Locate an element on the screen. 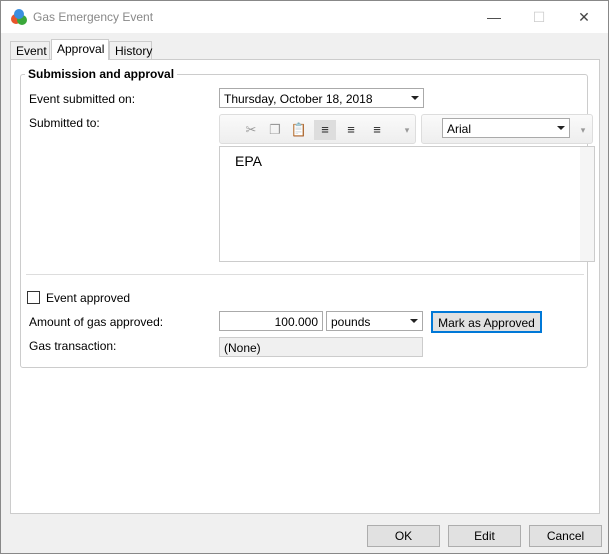 This screenshot has height=554, width=609. transaction-value: (None) is located at coordinates (242, 348).